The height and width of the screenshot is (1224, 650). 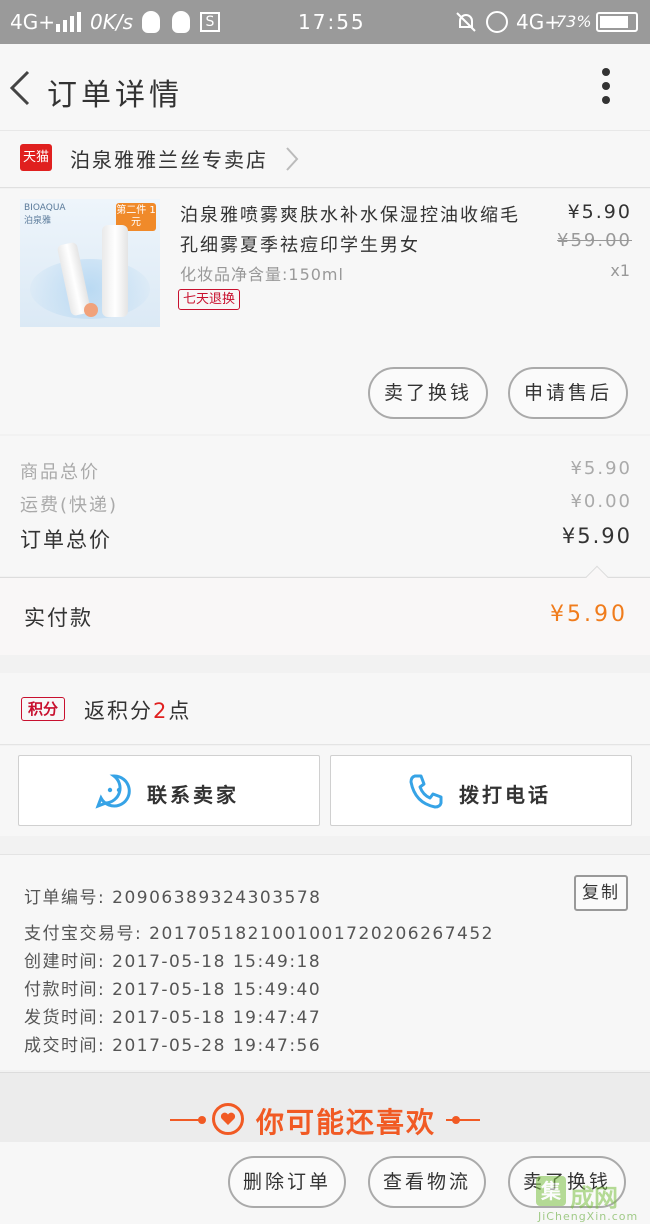 I want to click on site-watermark: 集 成网 JiChengXin.com, so click(x=592, y=1199).